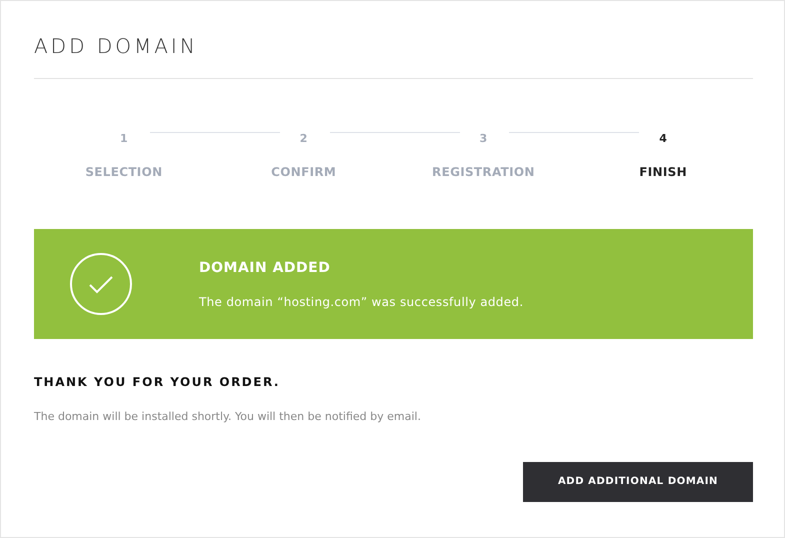  Describe the element at coordinates (228, 417) in the screenshot. I see `thanks-text: The domain will be installed shortly. You will then be notified by email.` at that location.